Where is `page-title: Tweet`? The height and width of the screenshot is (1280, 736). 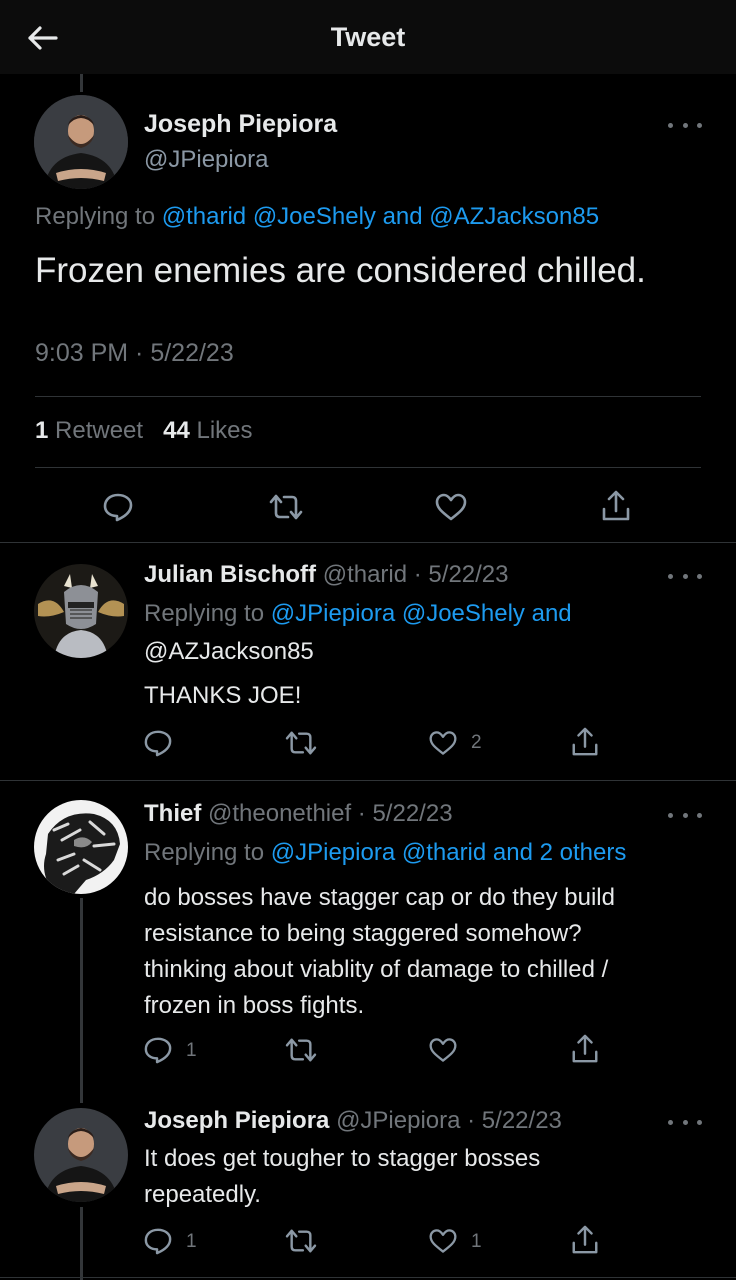
page-title: Tweet is located at coordinates (368, 37).